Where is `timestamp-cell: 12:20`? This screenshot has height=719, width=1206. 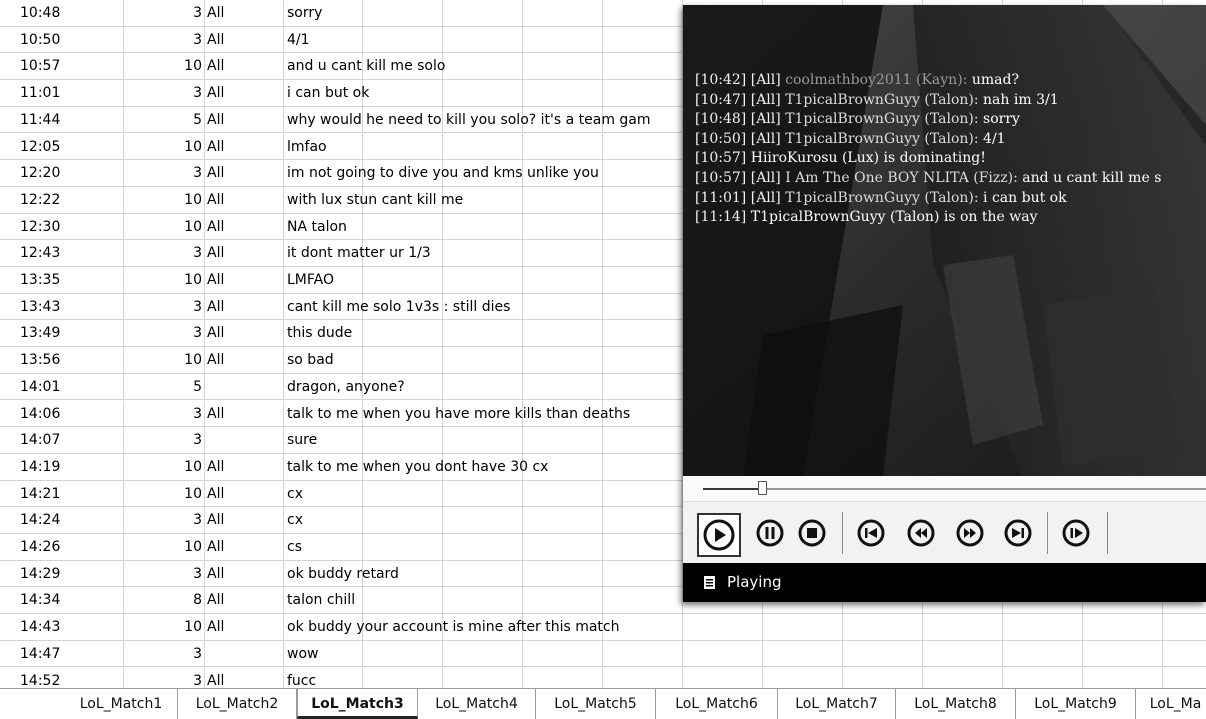
timestamp-cell: 12:20 is located at coordinates (62, 173).